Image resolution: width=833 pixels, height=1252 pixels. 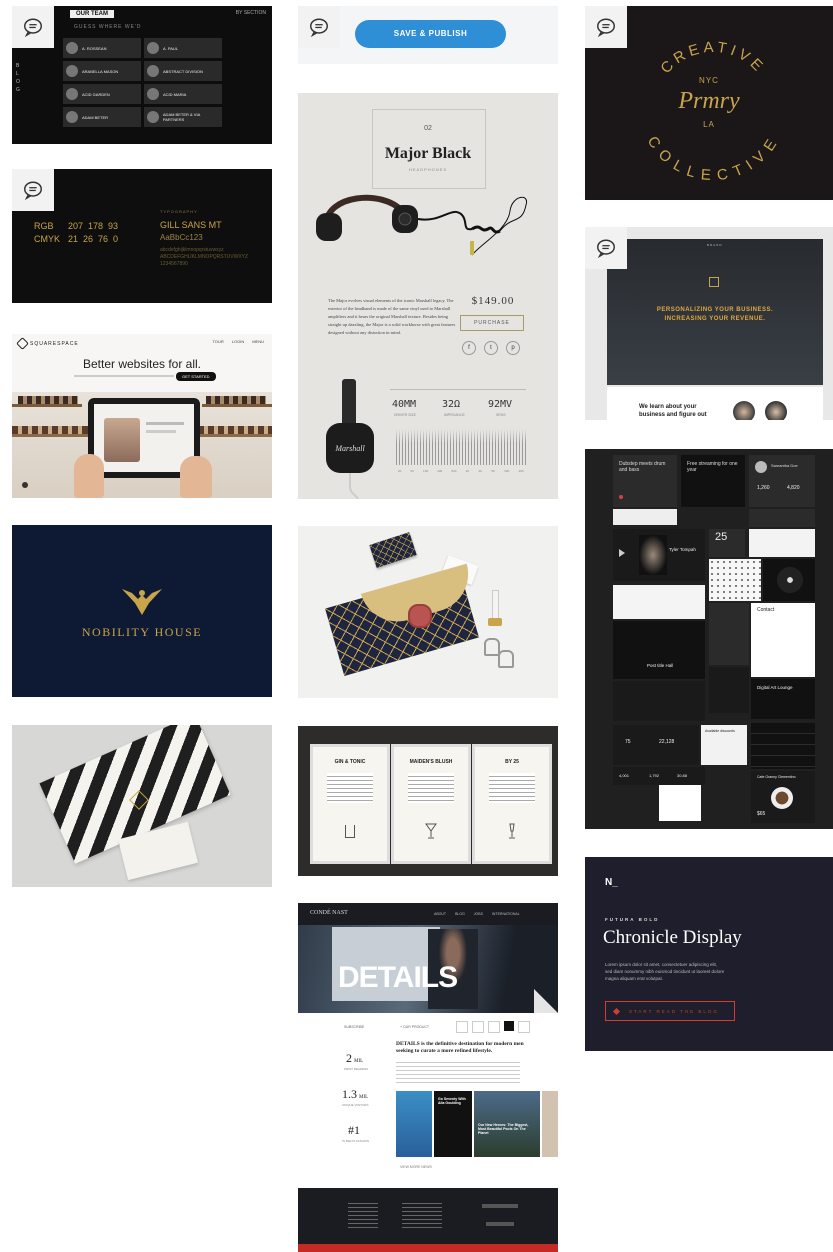 I want to click on nav-login: LOGIN, so click(x=238, y=341).